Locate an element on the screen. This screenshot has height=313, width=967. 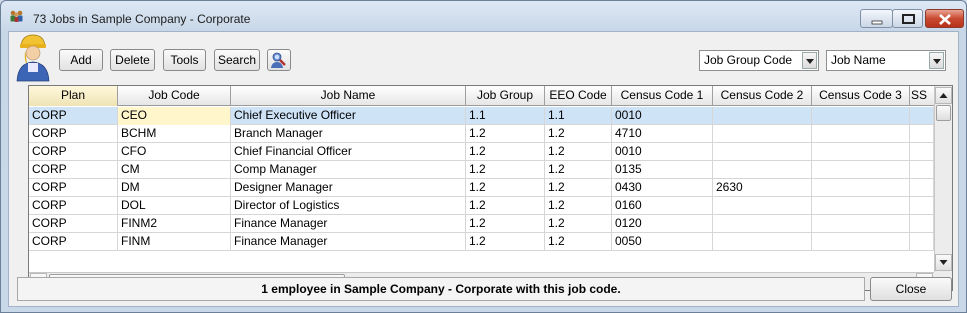
close-window-button is located at coordinates (944, 18).